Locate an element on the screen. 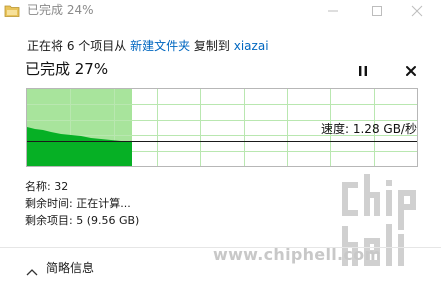  minimize-button is located at coordinates (333, 11).